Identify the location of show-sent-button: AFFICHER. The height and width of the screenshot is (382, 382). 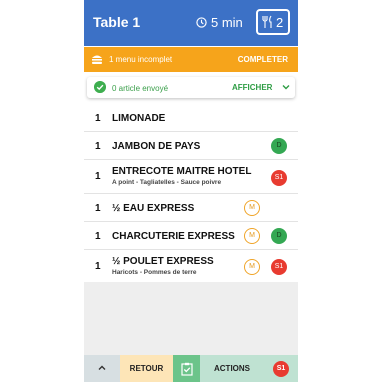
(252, 87).